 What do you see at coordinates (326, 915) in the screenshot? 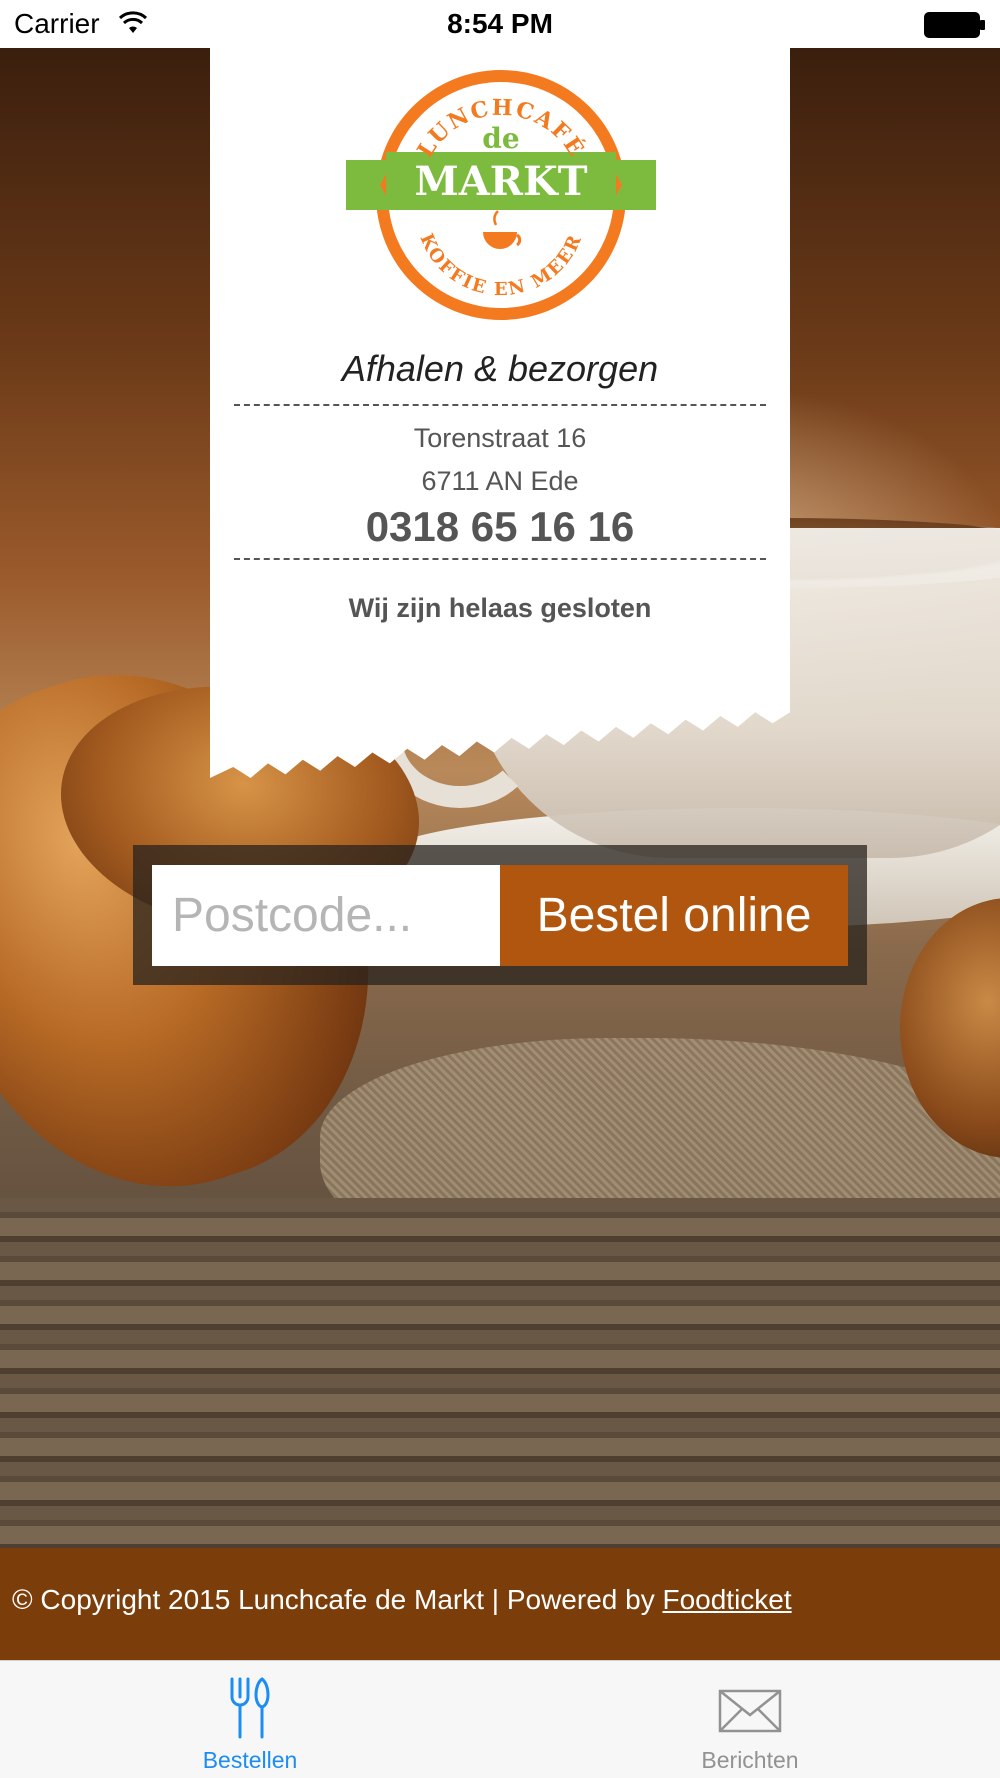
I see `postcode-input` at bounding box center [326, 915].